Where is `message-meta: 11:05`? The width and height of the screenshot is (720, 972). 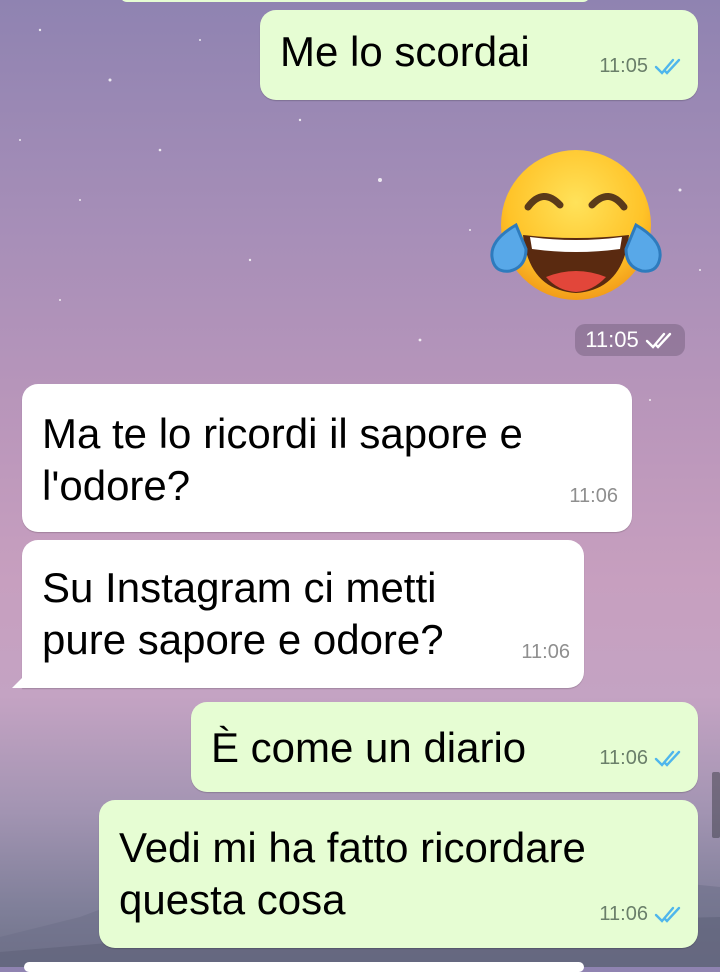
message-meta: 11:05 is located at coordinates (641, 66).